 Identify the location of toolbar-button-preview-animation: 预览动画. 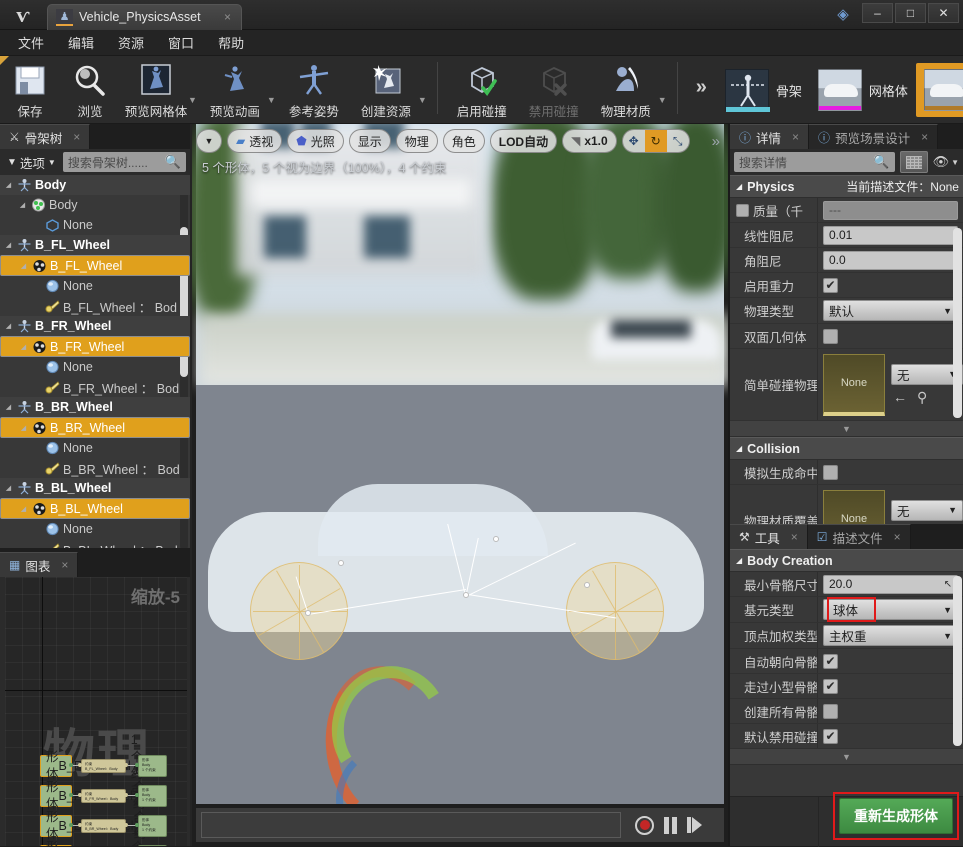
(235, 88).